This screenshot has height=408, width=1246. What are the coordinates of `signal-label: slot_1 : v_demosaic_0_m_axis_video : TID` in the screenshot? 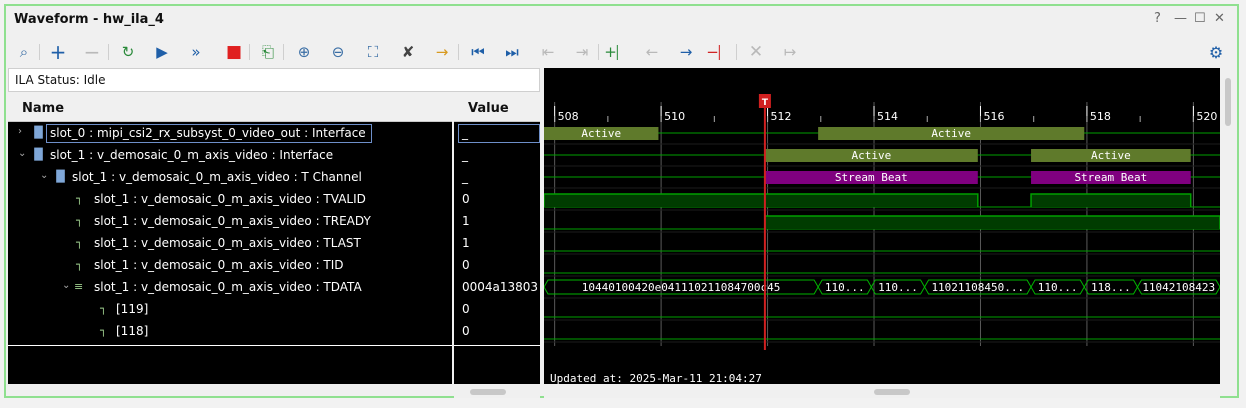 It's located at (219, 265).